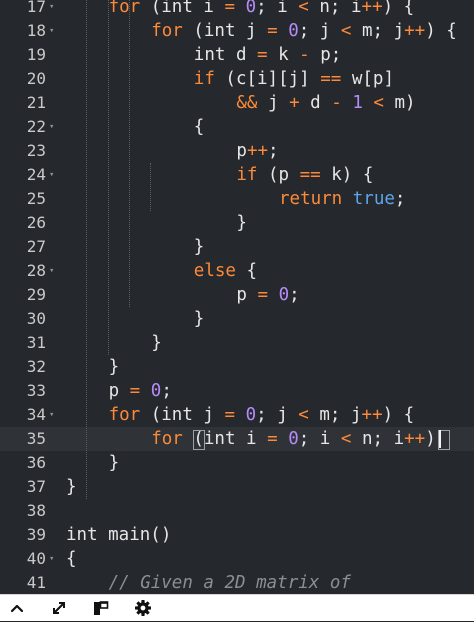 The height and width of the screenshot is (622, 474). I want to click on line-number: 39, so click(36, 534).